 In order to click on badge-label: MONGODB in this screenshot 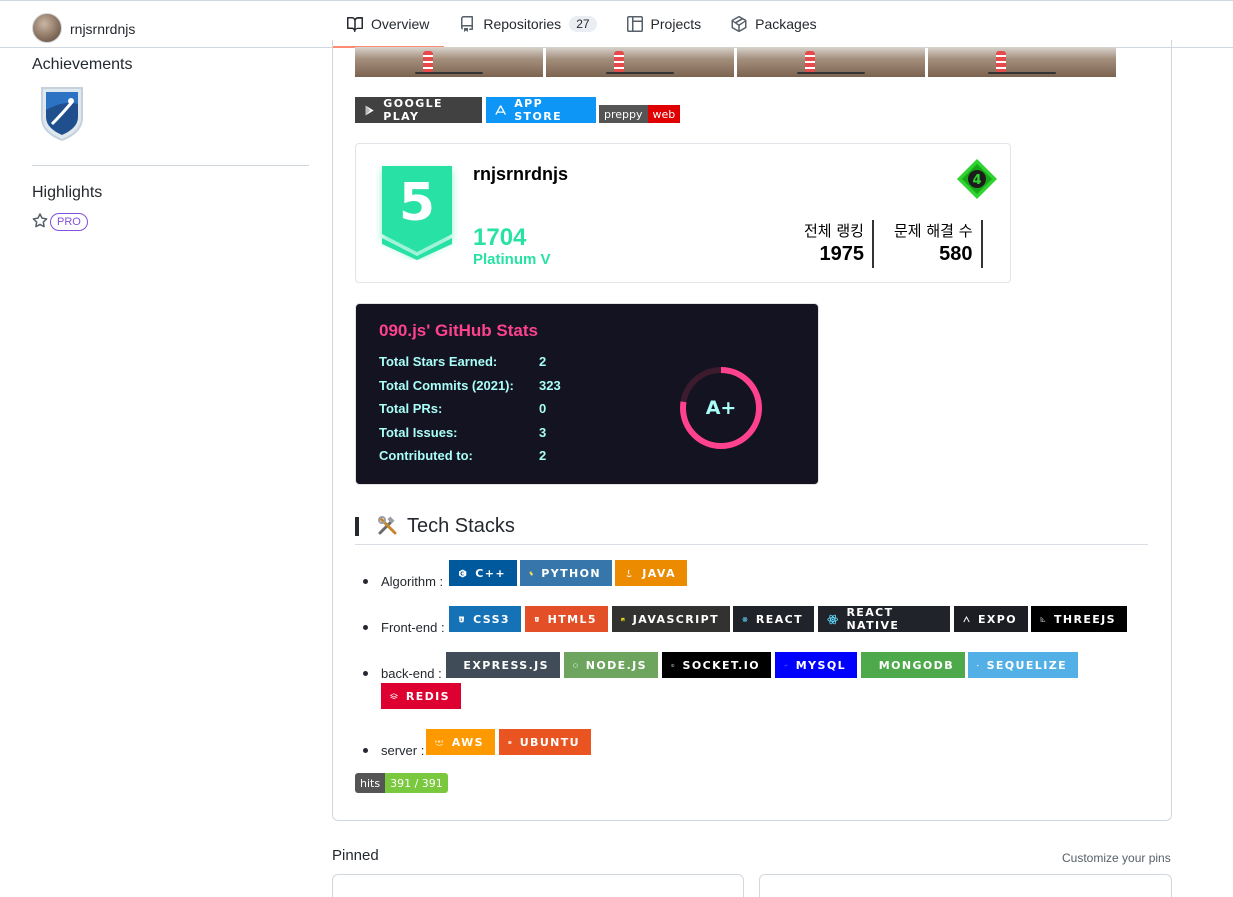, I will do `click(916, 665)`.